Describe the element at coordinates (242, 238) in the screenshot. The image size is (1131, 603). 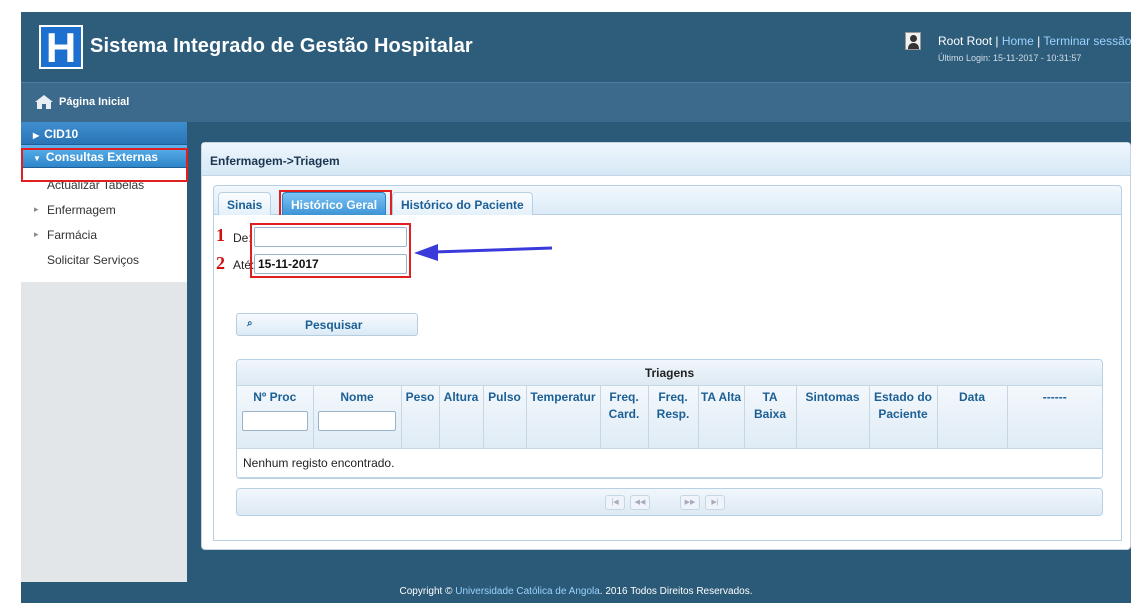
I see `from-label: De:` at that location.